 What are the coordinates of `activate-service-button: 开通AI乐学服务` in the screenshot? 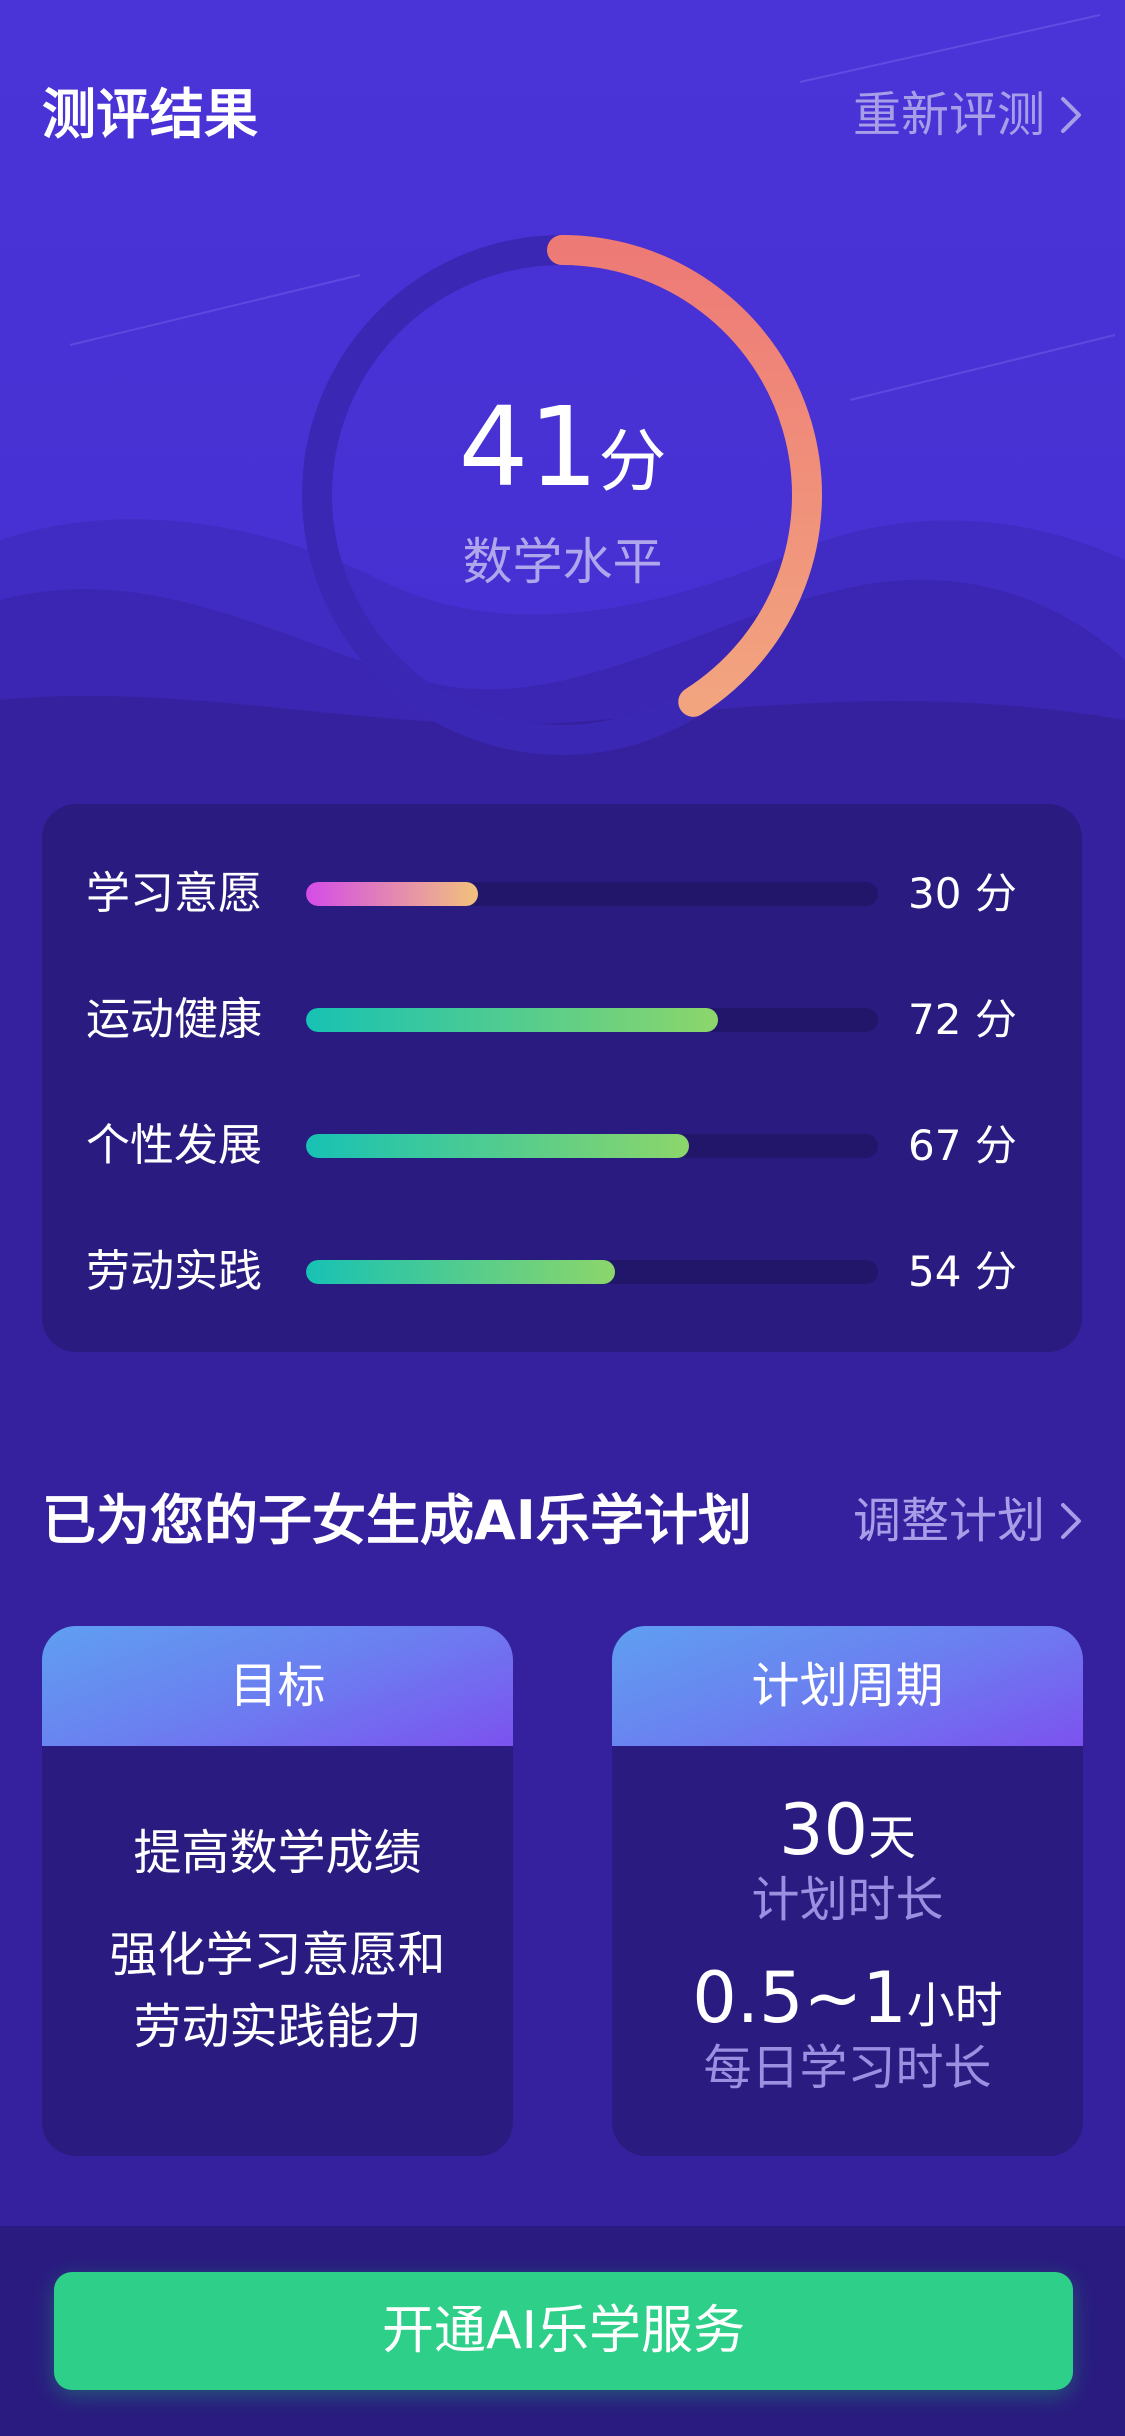 It's located at (563, 2331).